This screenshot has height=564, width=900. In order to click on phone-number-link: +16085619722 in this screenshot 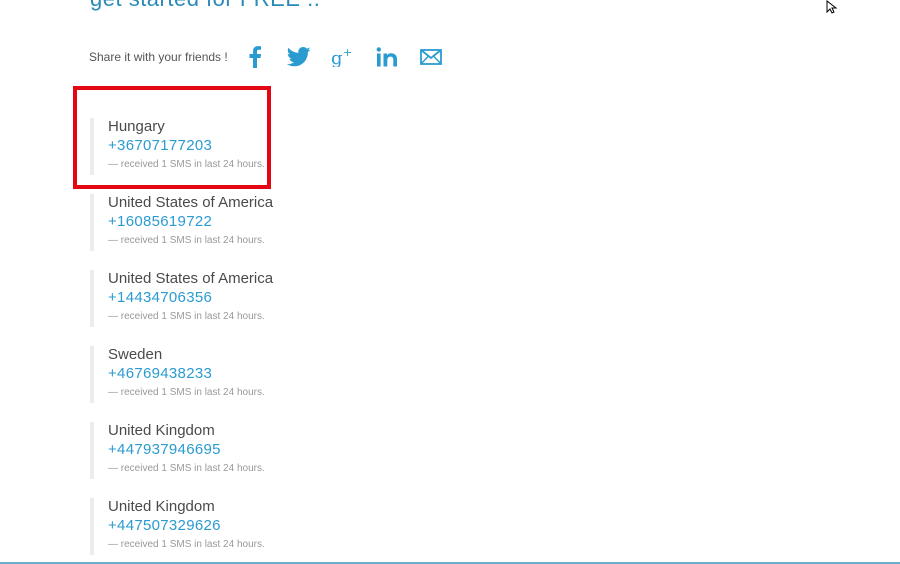, I will do `click(299, 222)`.